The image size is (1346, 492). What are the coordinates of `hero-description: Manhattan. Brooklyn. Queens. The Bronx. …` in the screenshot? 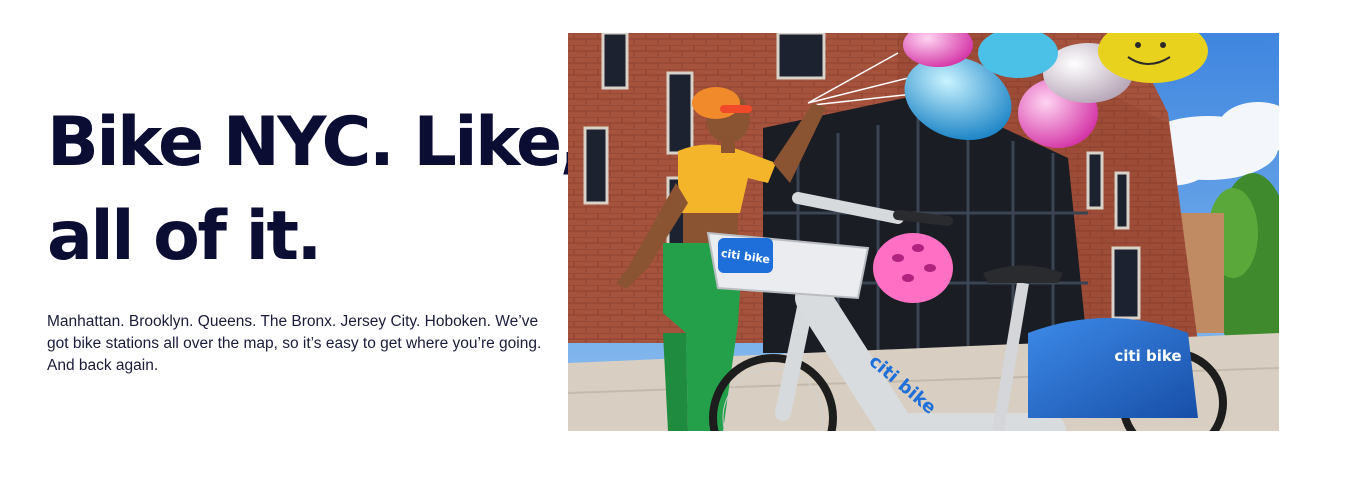 It's located at (294, 343).